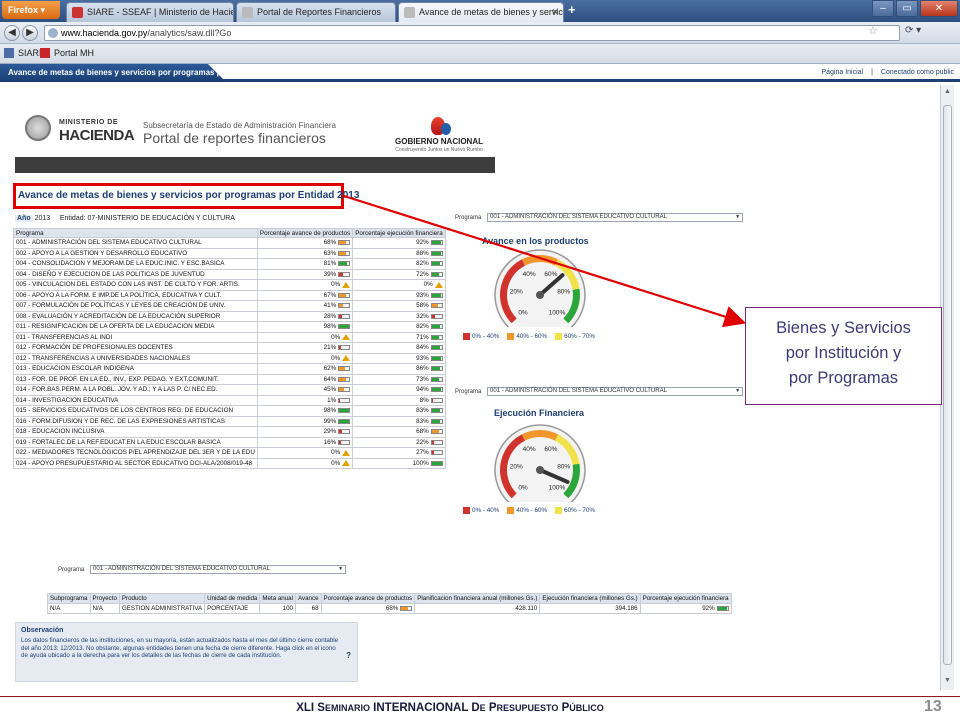  I want to click on col-ejecucion: Porcentaje ejecución financiera, so click(399, 233).